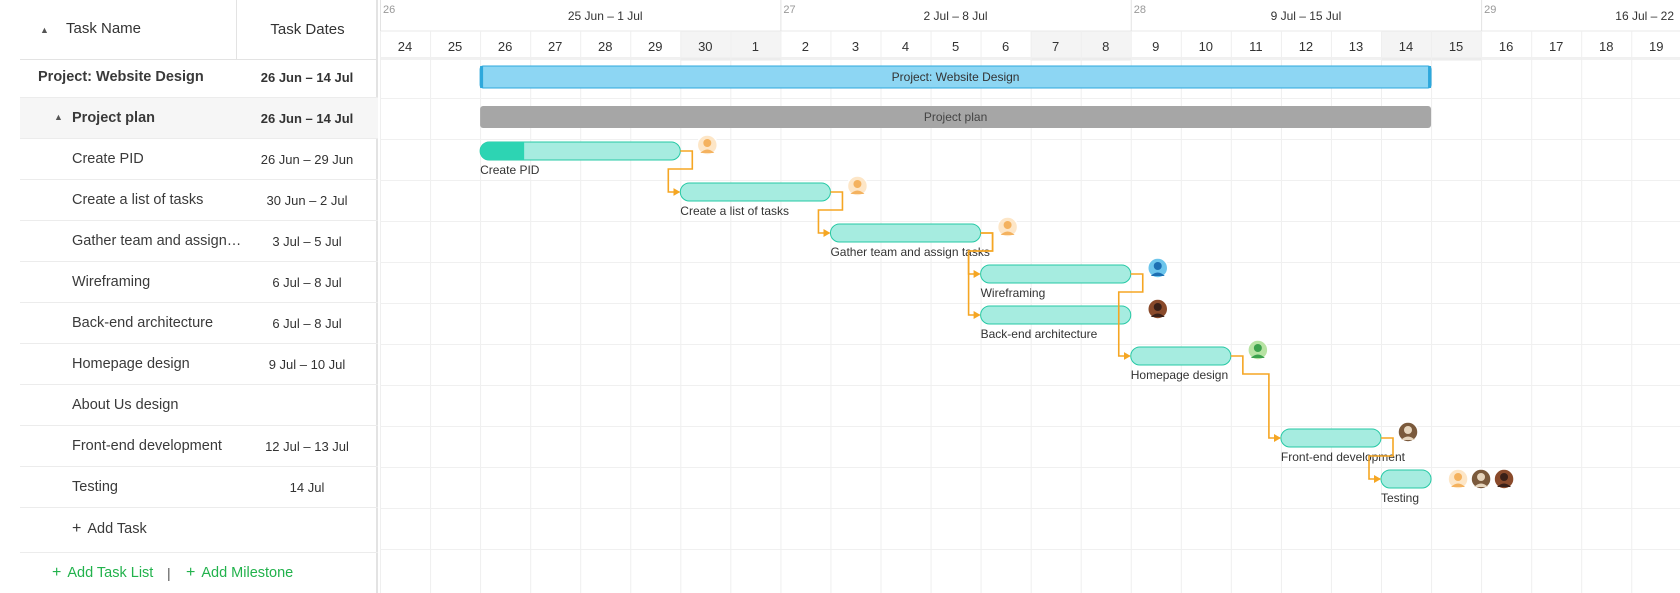  Describe the element at coordinates (805, 46) in the screenshot. I see `day-label: 2` at that location.